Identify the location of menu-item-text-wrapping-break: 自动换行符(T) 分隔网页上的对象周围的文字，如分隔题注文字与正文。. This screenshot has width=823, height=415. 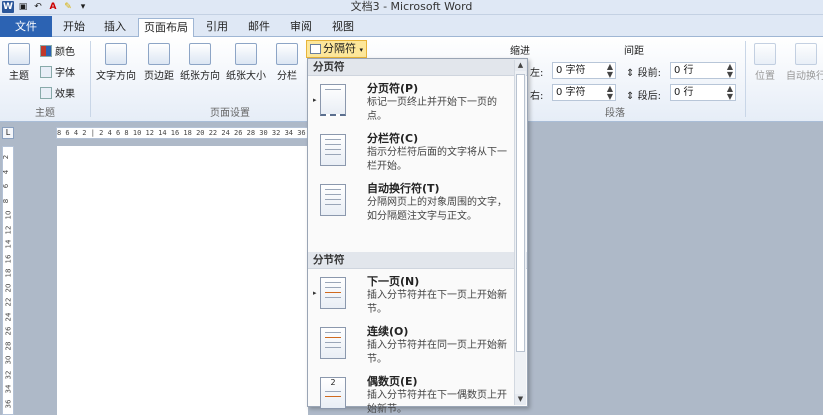
(417, 201).